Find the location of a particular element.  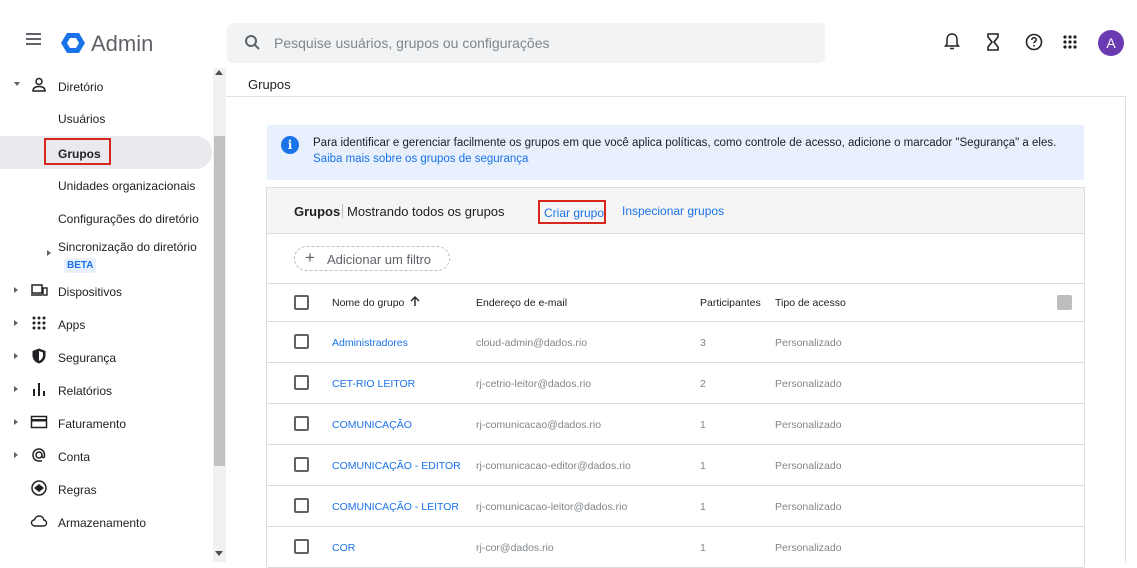

top-bar: Admin A is located at coordinates (568, 34).